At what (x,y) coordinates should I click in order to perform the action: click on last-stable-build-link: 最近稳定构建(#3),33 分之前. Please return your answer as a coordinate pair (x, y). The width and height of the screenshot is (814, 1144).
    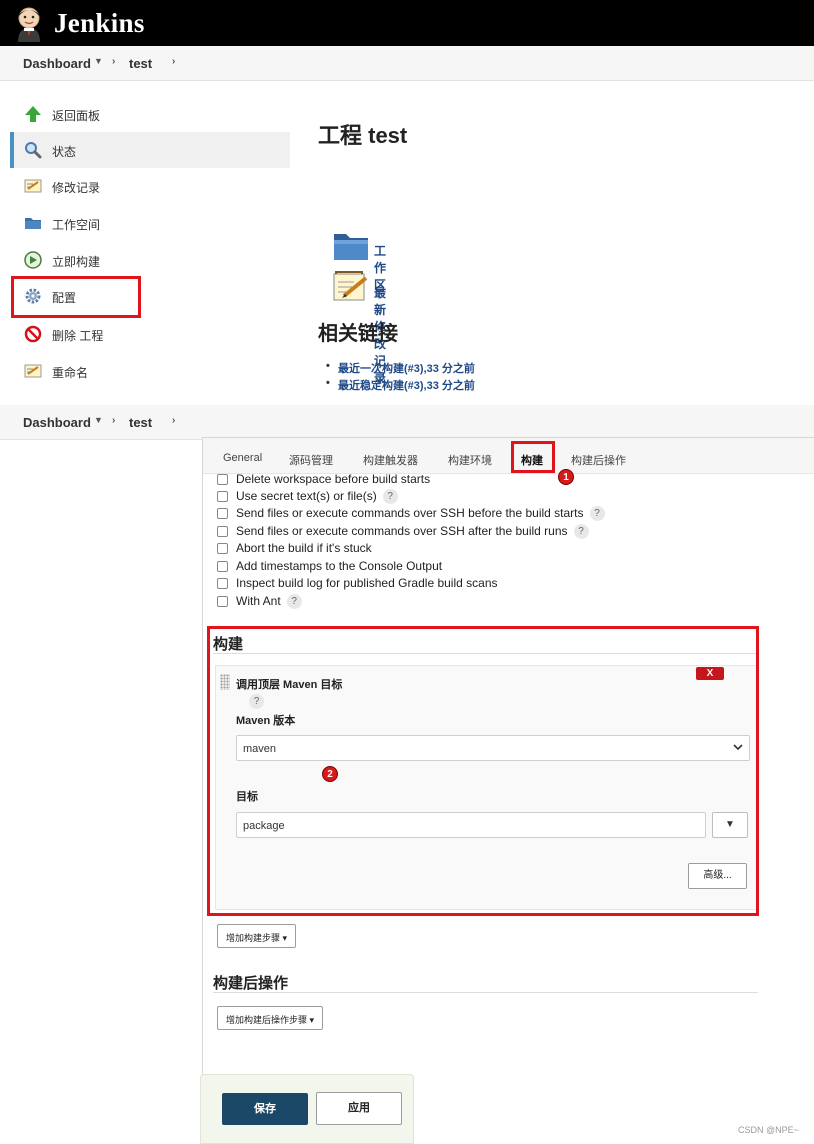
    Looking at the image, I should click on (400, 385).